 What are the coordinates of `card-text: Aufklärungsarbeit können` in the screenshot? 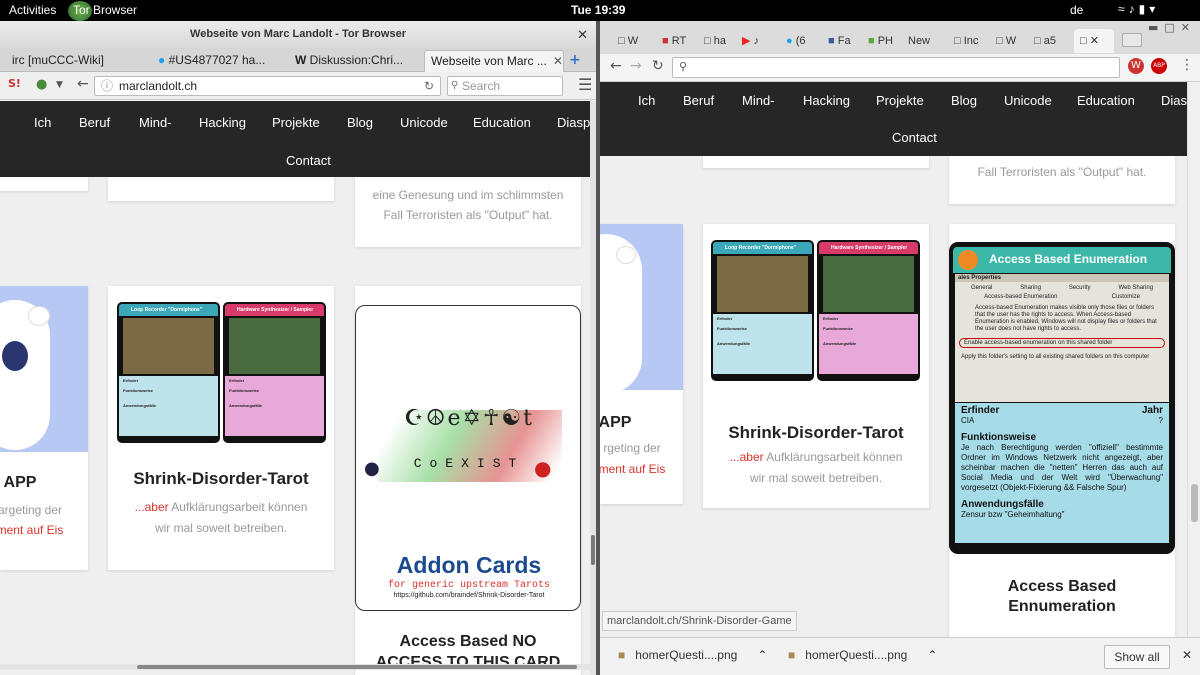 It's located at (238, 507).